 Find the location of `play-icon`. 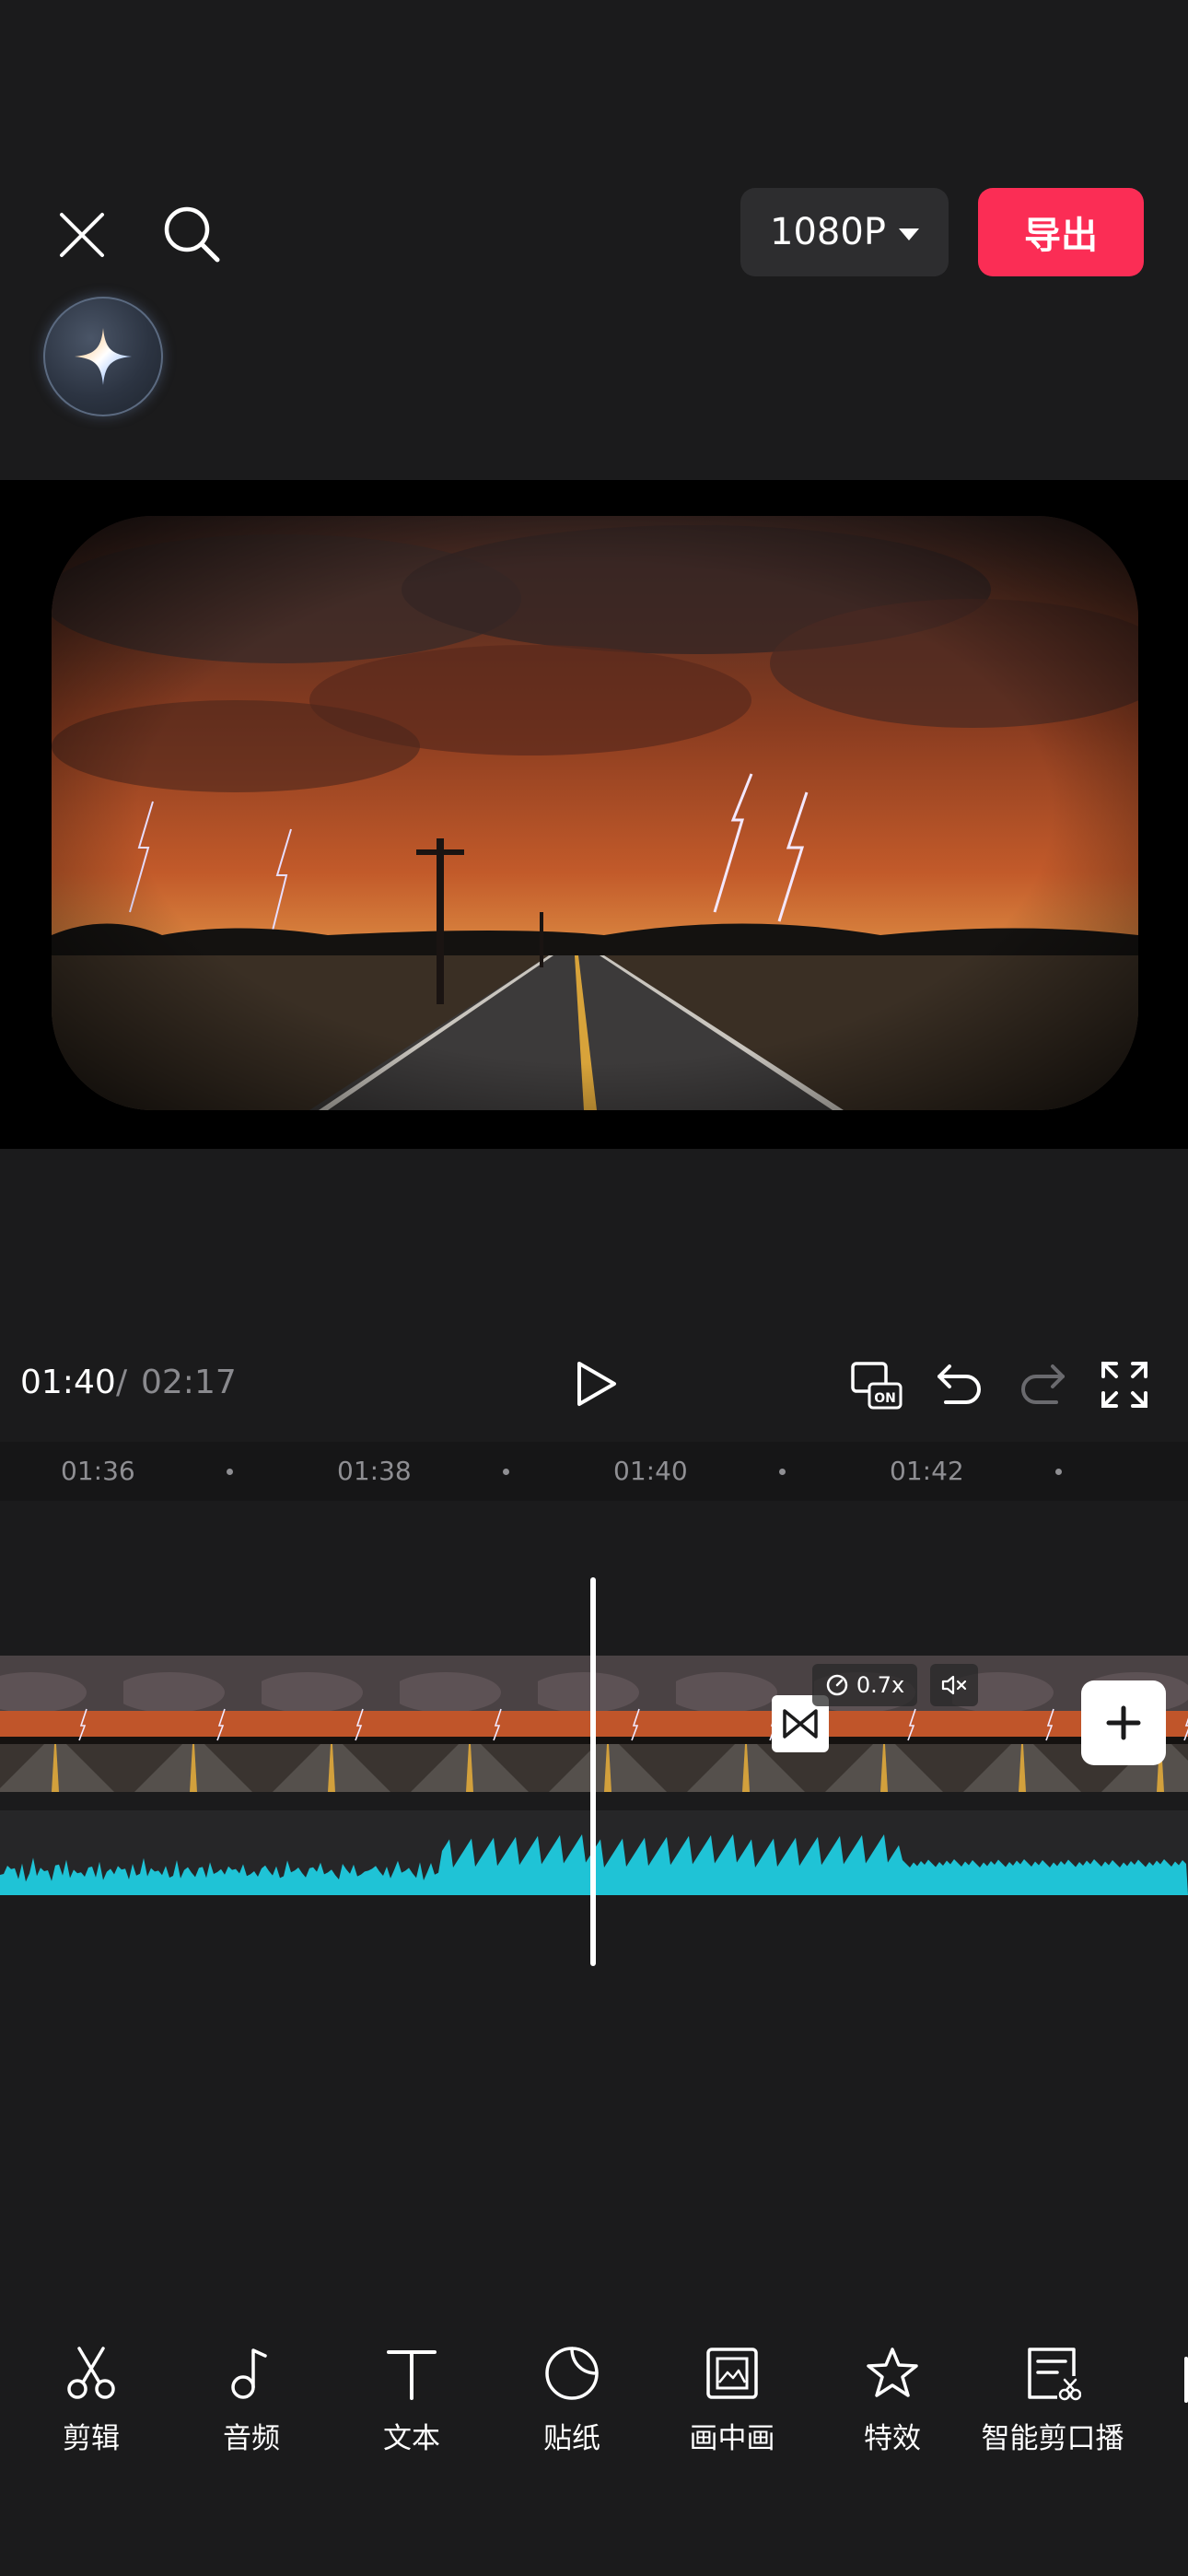

play-icon is located at coordinates (596, 1384).